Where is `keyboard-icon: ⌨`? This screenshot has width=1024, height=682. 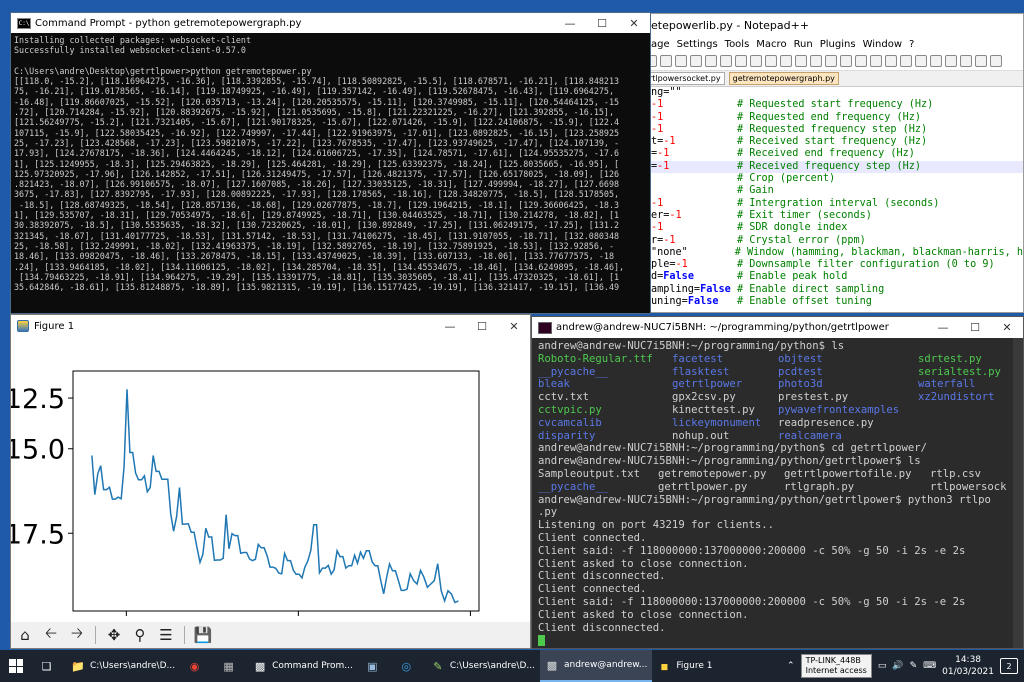
keyboard-icon: ⌨ is located at coordinates (929, 666).